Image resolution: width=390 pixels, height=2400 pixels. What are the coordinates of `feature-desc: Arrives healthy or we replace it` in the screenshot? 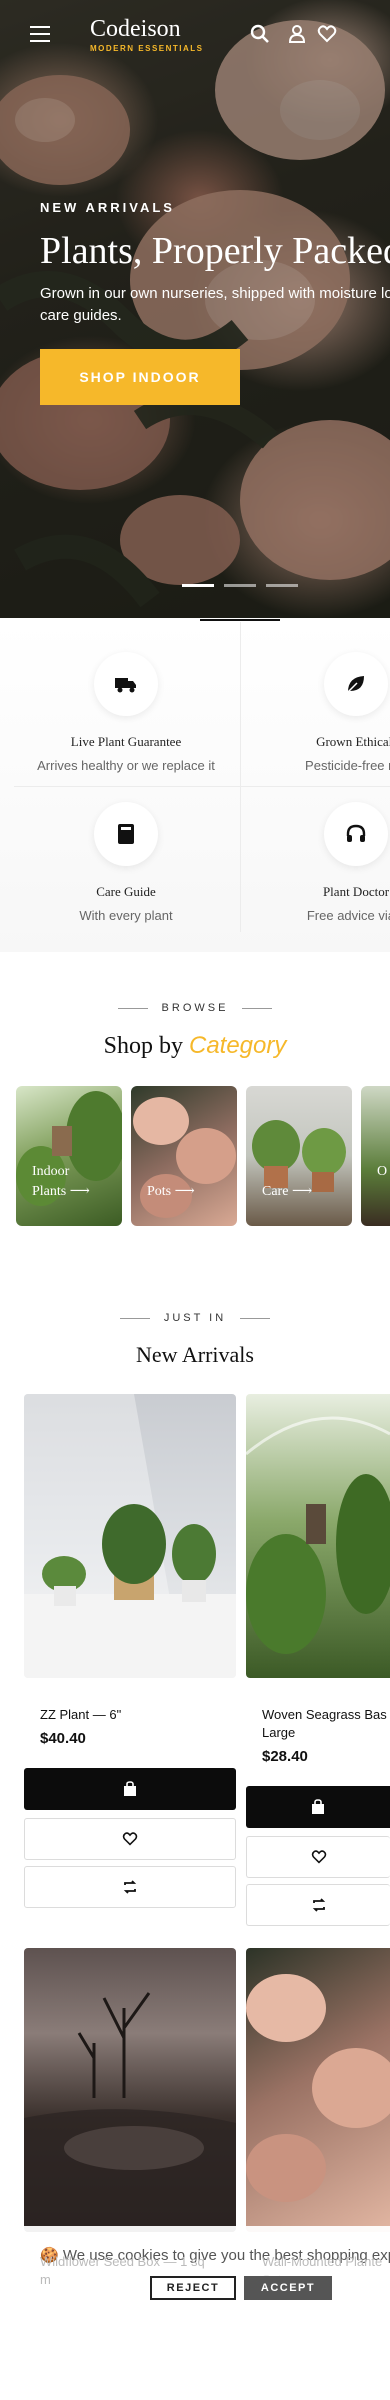 It's located at (126, 765).